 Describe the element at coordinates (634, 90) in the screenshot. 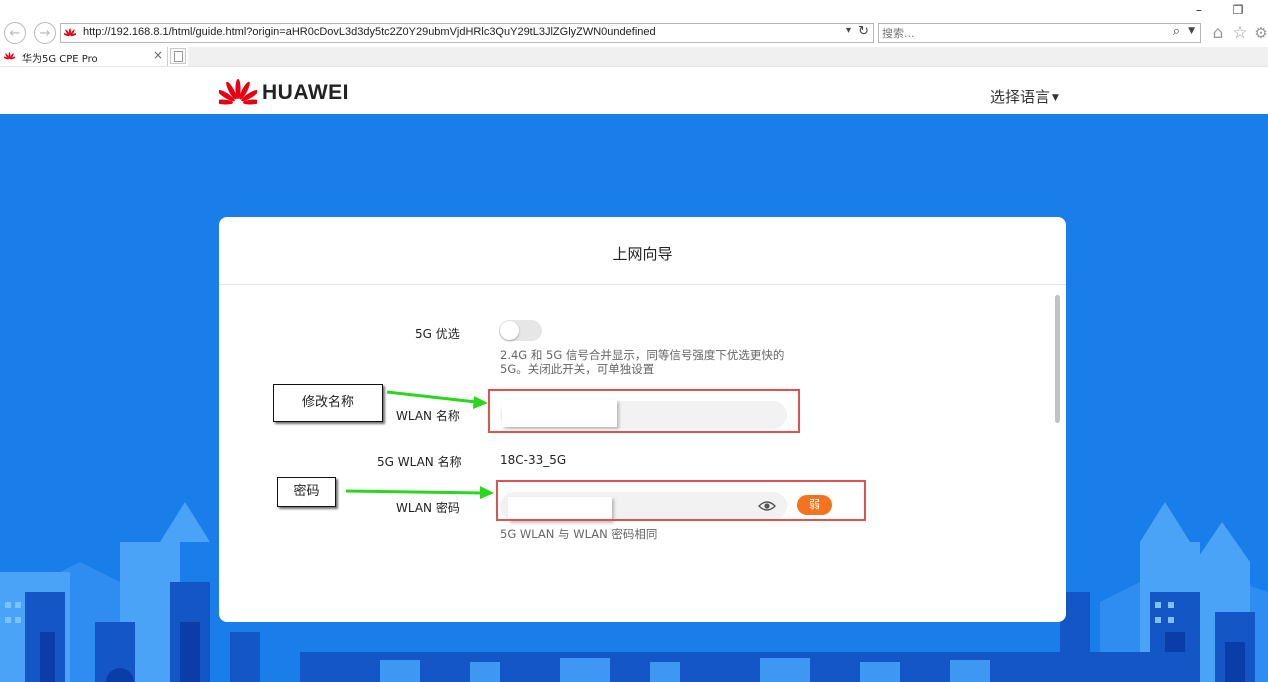

I see `page-header: HUAWEI 选择语言 ▼` at that location.